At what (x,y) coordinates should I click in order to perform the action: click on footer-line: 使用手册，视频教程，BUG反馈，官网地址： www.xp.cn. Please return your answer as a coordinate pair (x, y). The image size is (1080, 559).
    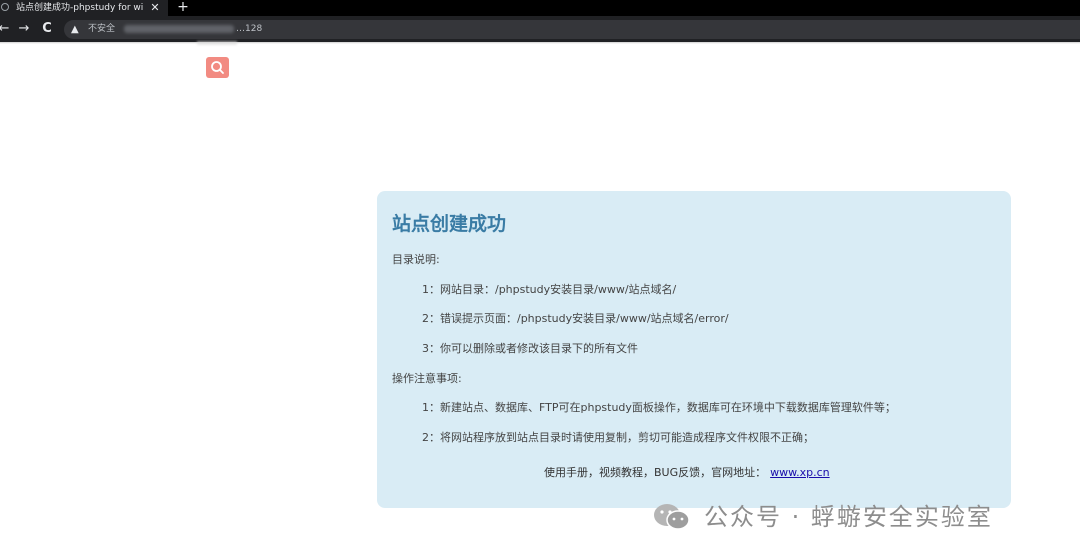
    Looking at the image, I should click on (687, 472).